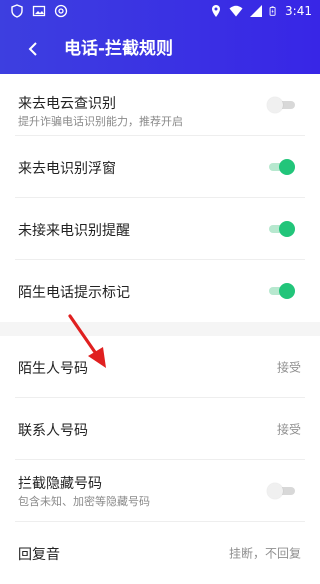  I want to click on status-time: 3:41, so click(298, 11).